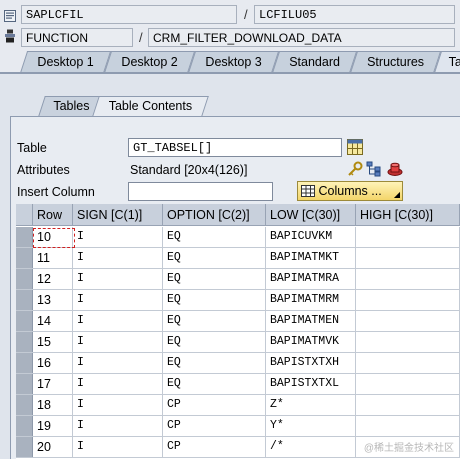 The height and width of the screenshot is (459, 460). I want to click on cell-row: 15, so click(53, 342).